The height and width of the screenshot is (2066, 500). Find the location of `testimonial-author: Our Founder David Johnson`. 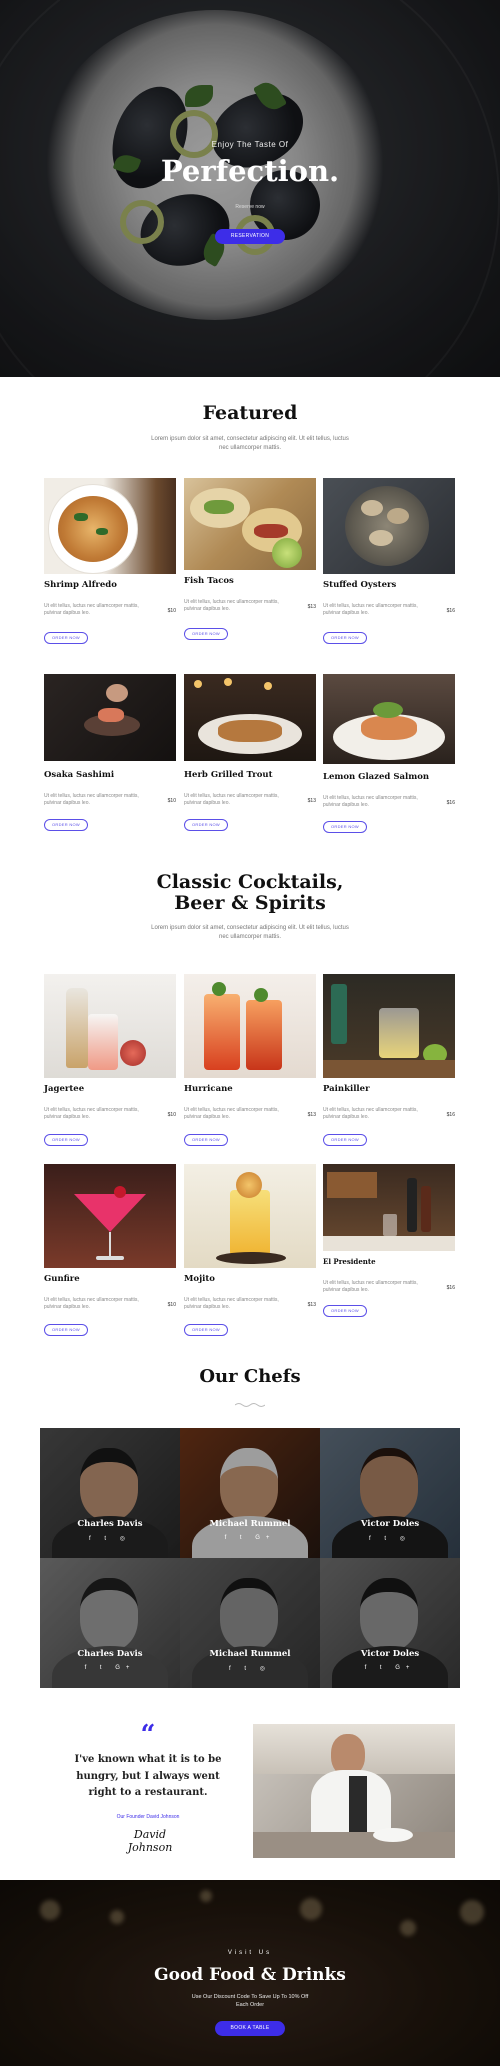

testimonial-author: Our Founder David Johnson is located at coordinates (148, 1817).